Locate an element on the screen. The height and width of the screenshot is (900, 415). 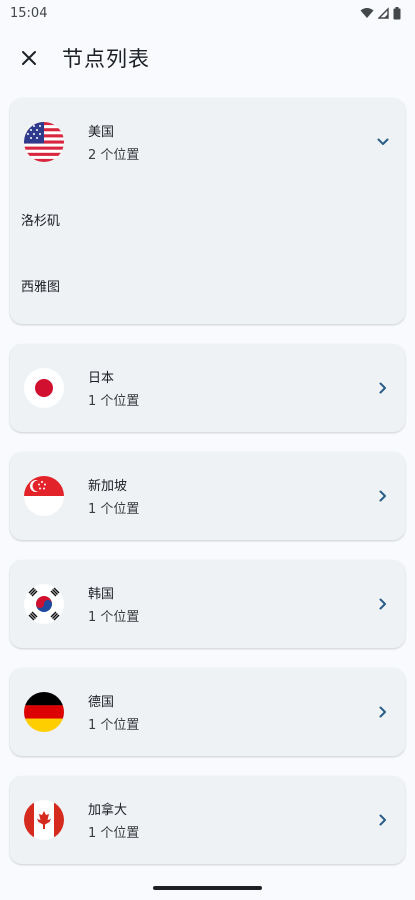
battery-icon is located at coordinates (397, 12).